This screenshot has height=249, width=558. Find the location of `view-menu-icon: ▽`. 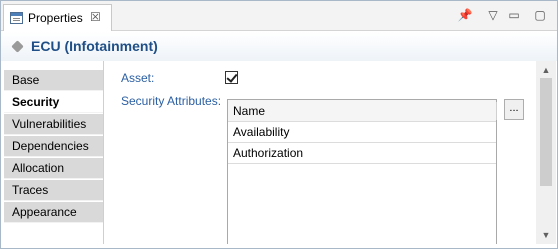

view-menu-icon: ▽ is located at coordinates (493, 15).